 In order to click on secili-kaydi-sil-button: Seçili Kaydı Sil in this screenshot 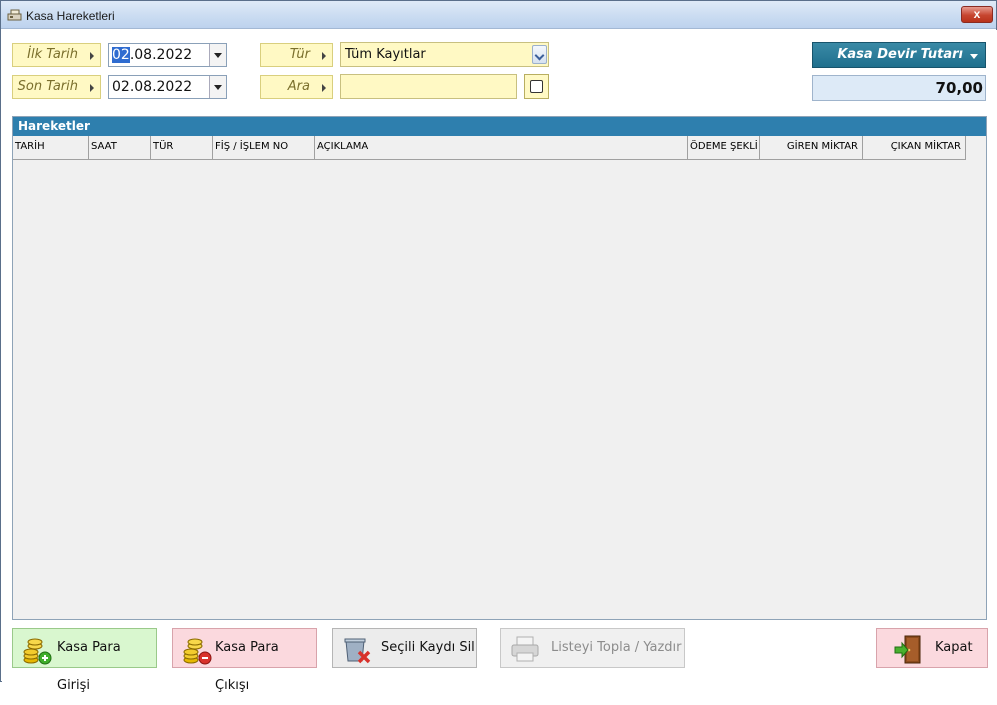, I will do `click(404, 648)`.